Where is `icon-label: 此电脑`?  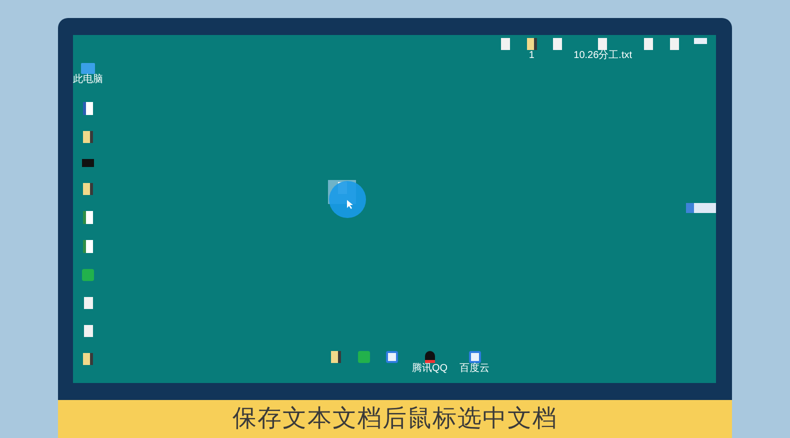
icon-label: 此电脑 is located at coordinates (88, 80).